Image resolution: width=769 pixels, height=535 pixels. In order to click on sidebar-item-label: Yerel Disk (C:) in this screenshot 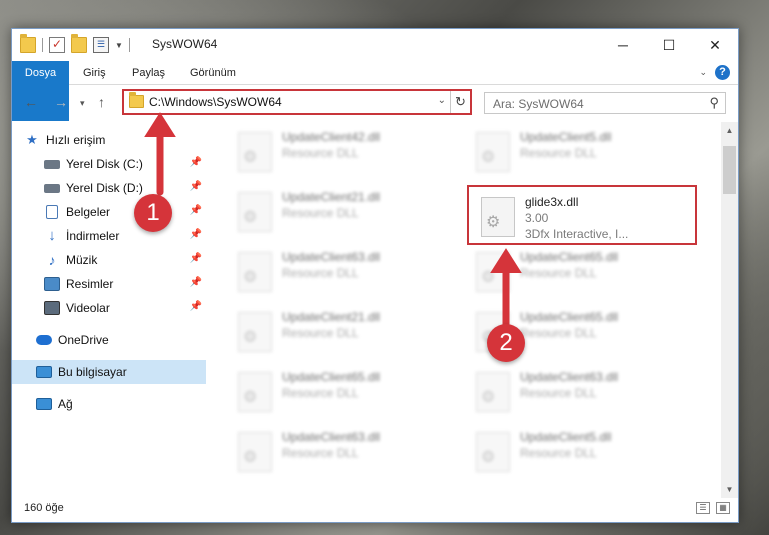, I will do `click(104, 164)`.